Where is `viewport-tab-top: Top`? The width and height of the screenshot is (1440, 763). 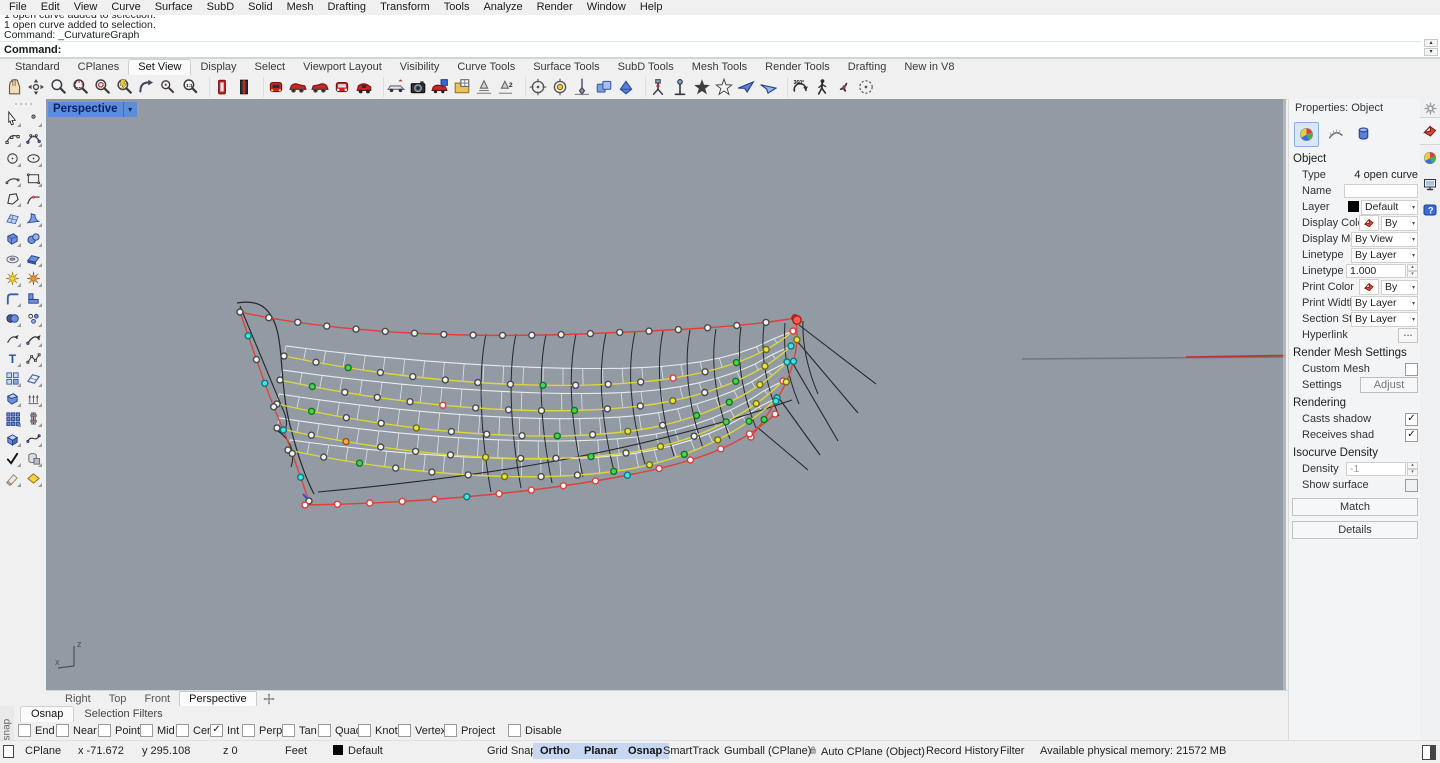
viewport-tab-top: Top is located at coordinates (118, 699).